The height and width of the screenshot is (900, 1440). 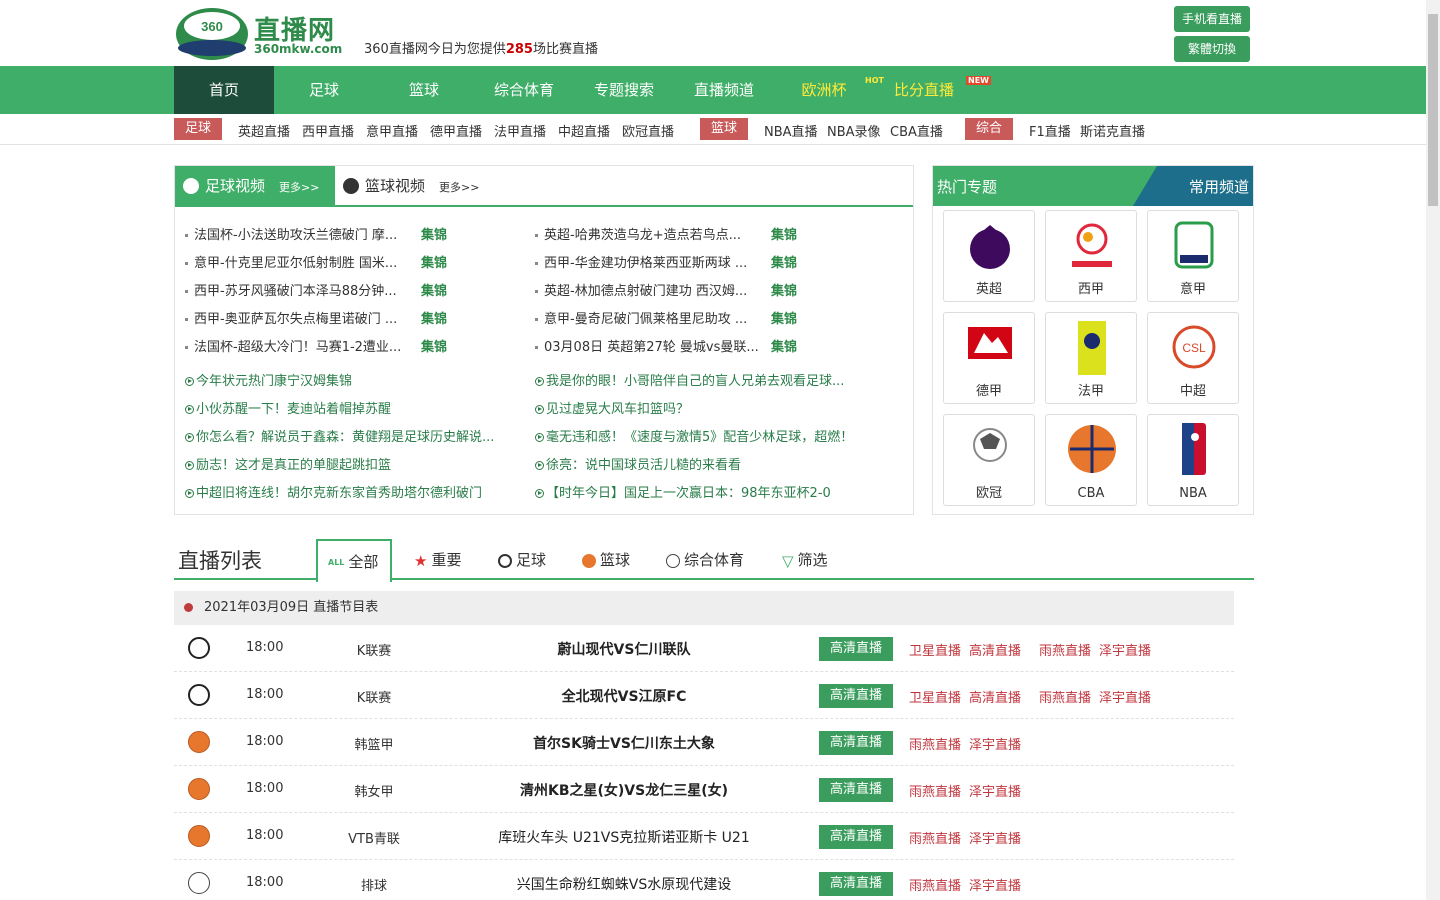 What do you see at coordinates (1050, 130) in the screenshot?
I see `subnav-link: F1直播` at bounding box center [1050, 130].